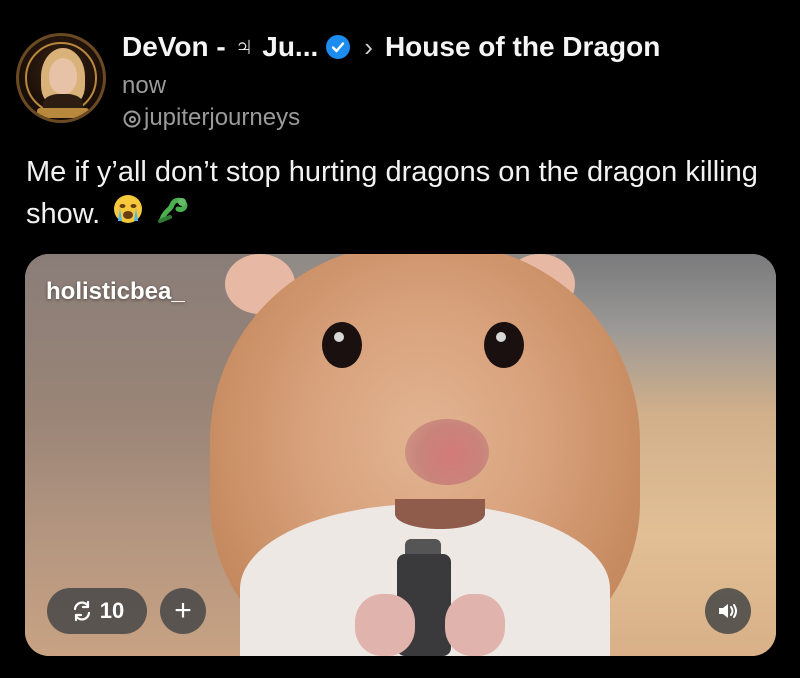 Image resolution: width=800 pixels, height=678 pixels. I want to click on community-name: House of the Dragon, so click(522, 47).